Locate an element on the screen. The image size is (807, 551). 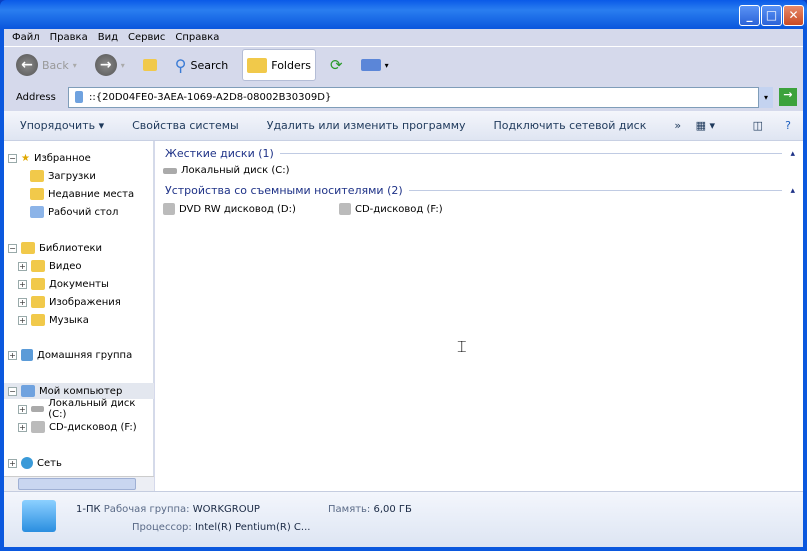
nav-network: + Сеть is located at coordinates (35, 463).